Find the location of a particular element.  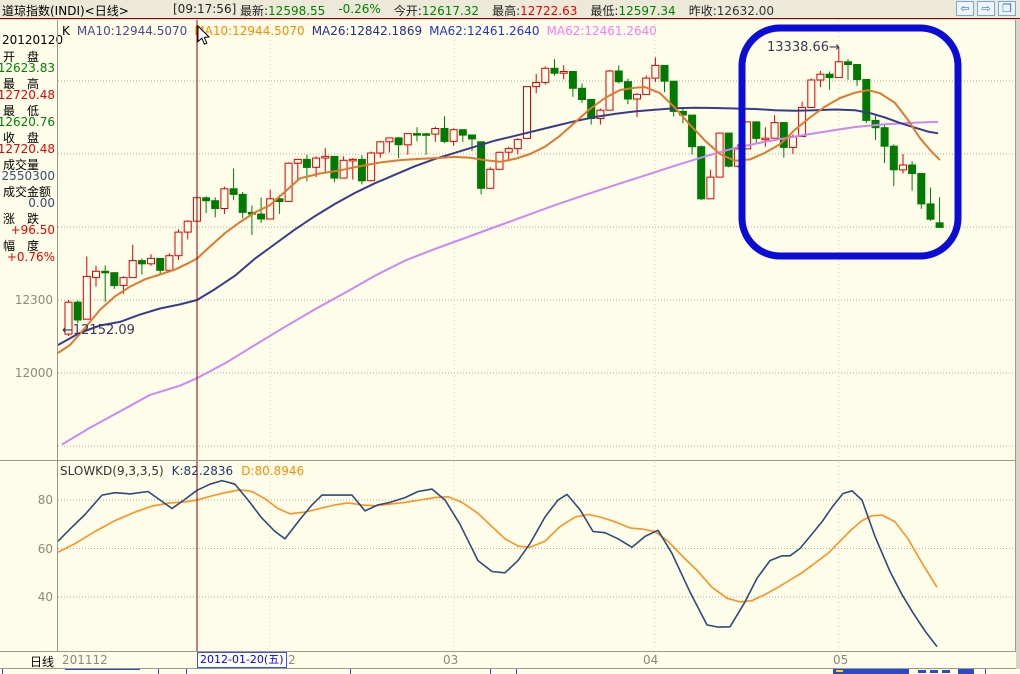

date-tick-3: 04 is located at coordinates (651, 660).